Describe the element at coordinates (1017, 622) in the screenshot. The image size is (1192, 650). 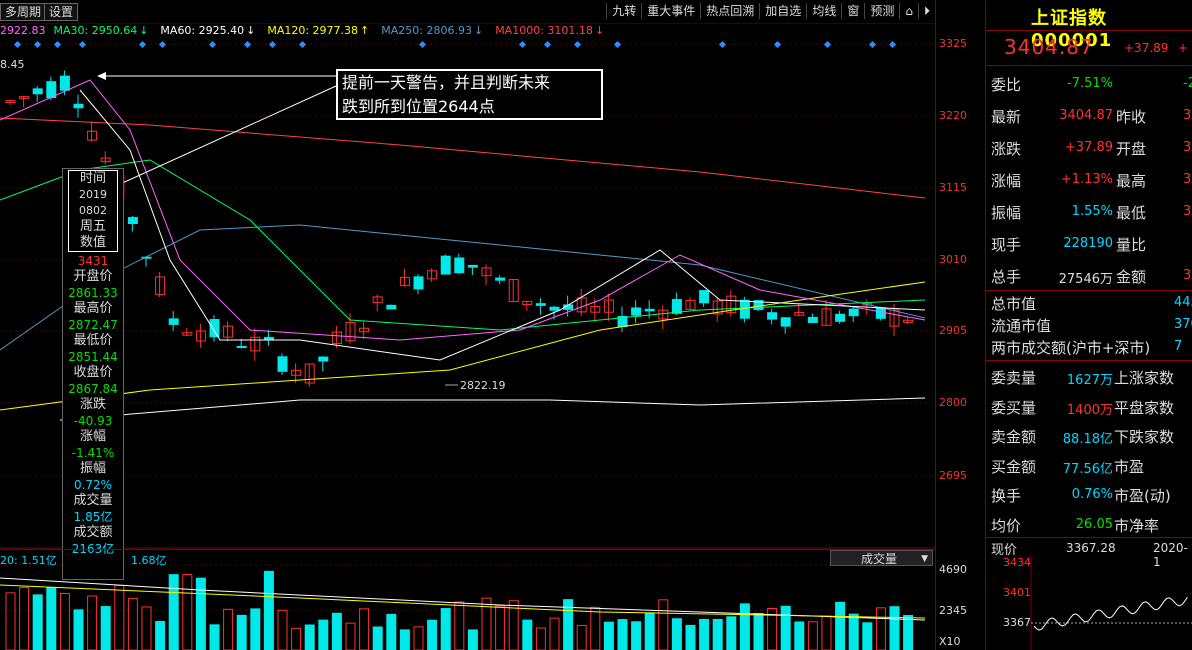
I see `mini-tick: 3367` at that location.